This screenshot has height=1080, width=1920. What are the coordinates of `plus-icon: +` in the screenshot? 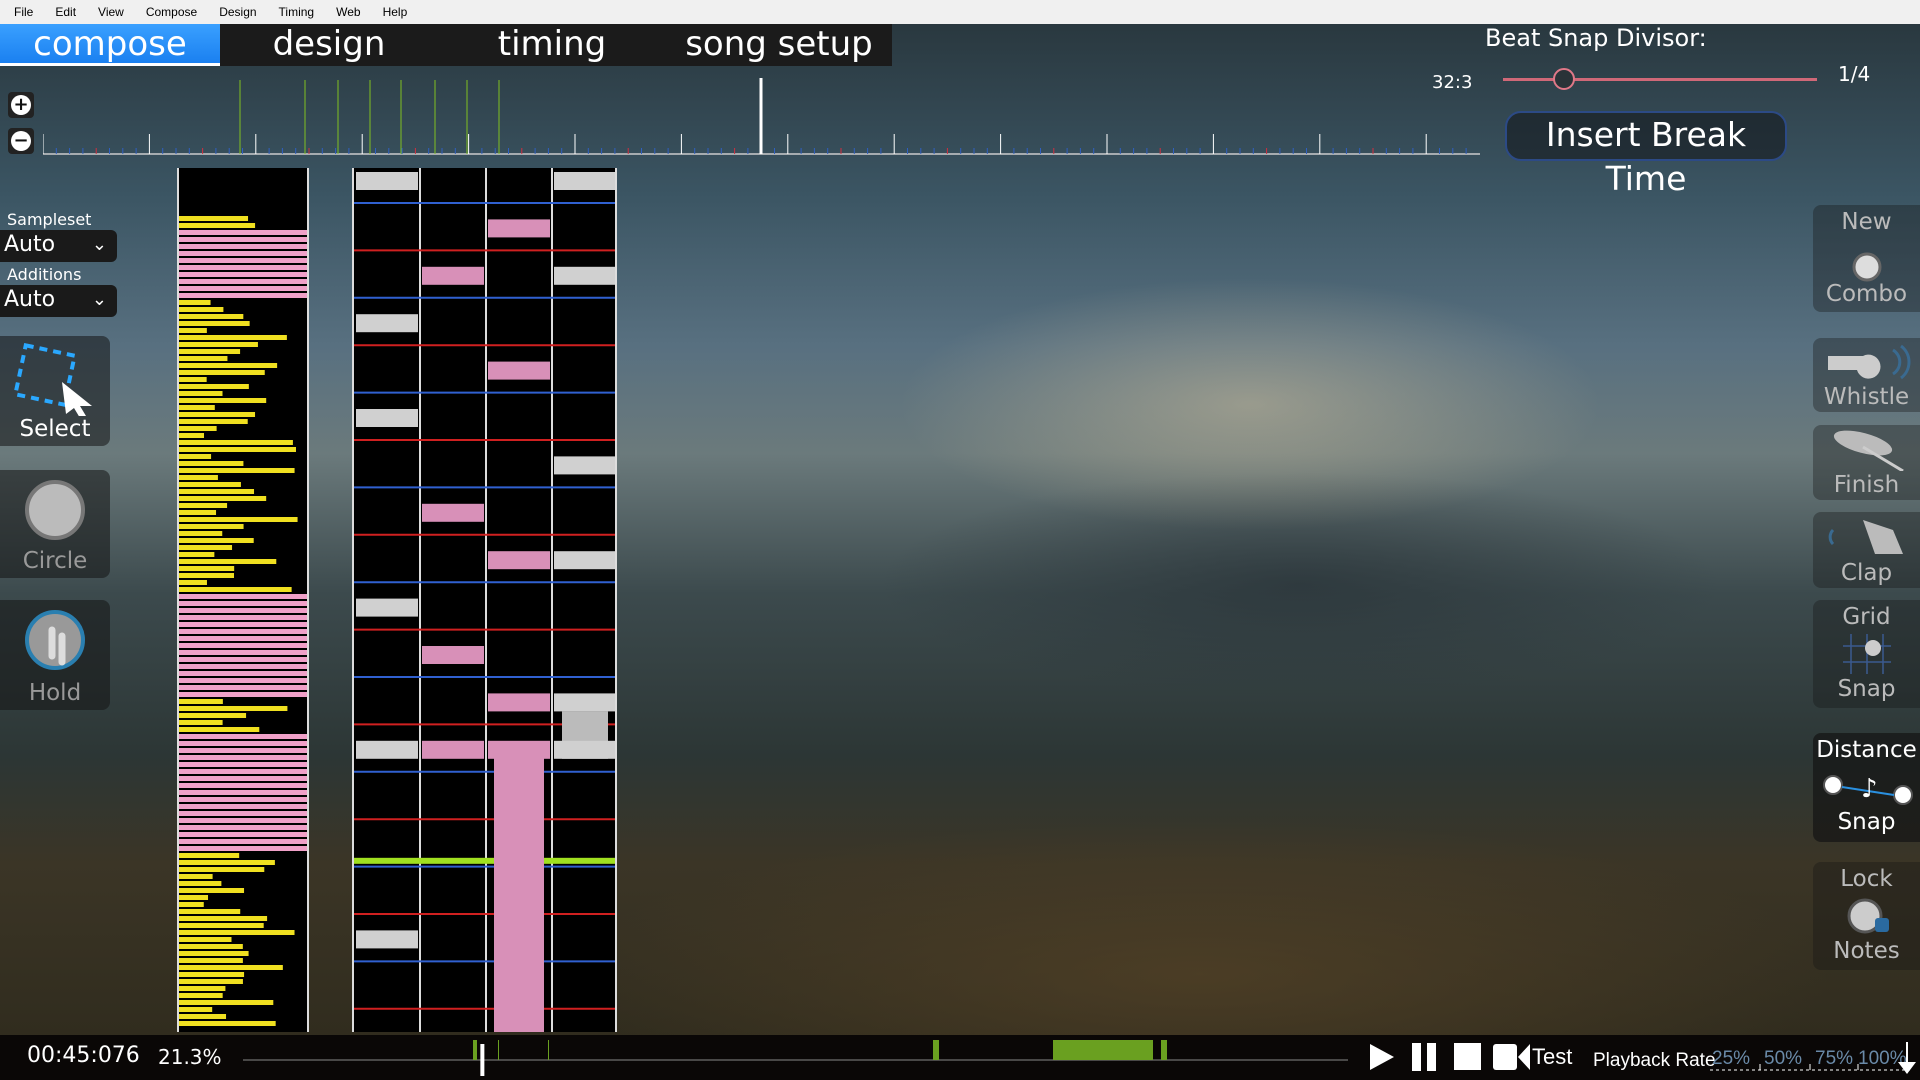 It's located at (21, 105).